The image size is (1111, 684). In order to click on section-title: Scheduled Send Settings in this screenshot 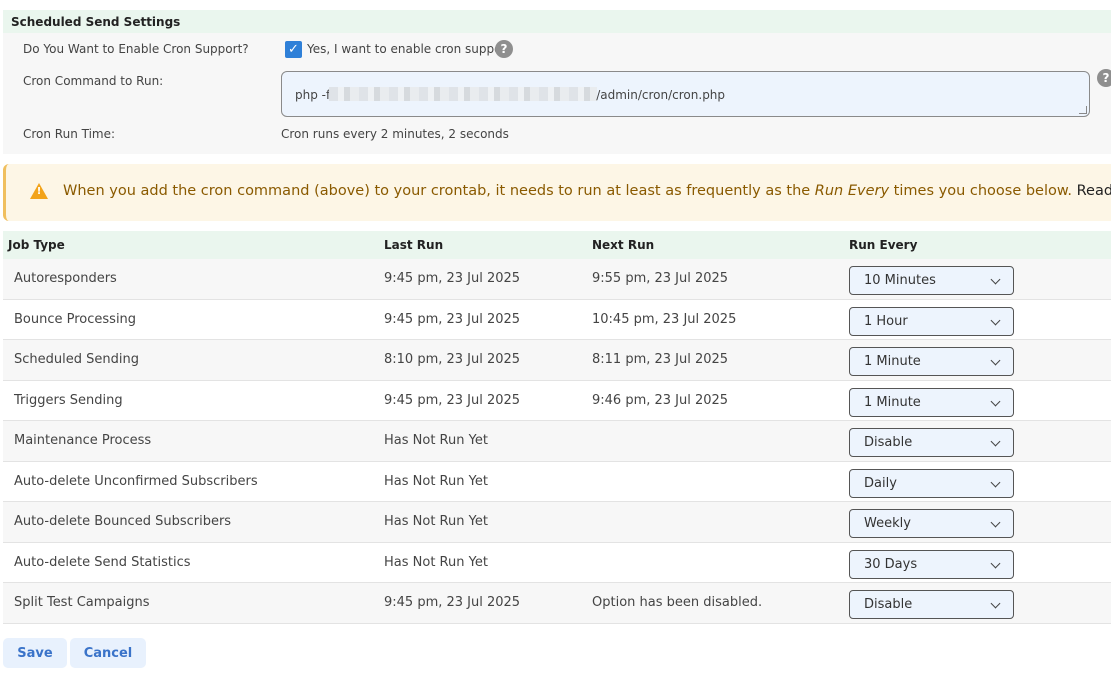, I will do `click(557, 21)`.